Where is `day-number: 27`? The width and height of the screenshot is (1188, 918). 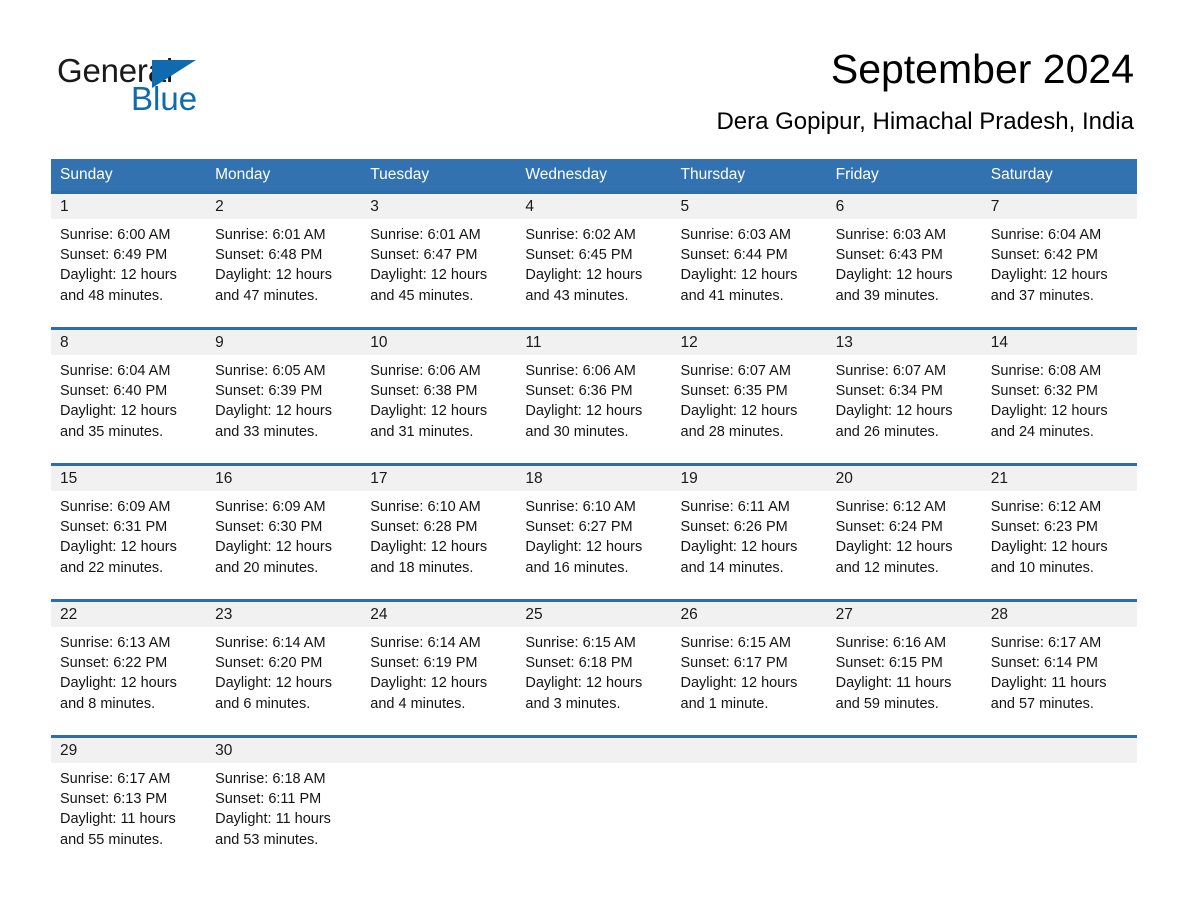
day-number: 27 is located at coordinates (904, 614).